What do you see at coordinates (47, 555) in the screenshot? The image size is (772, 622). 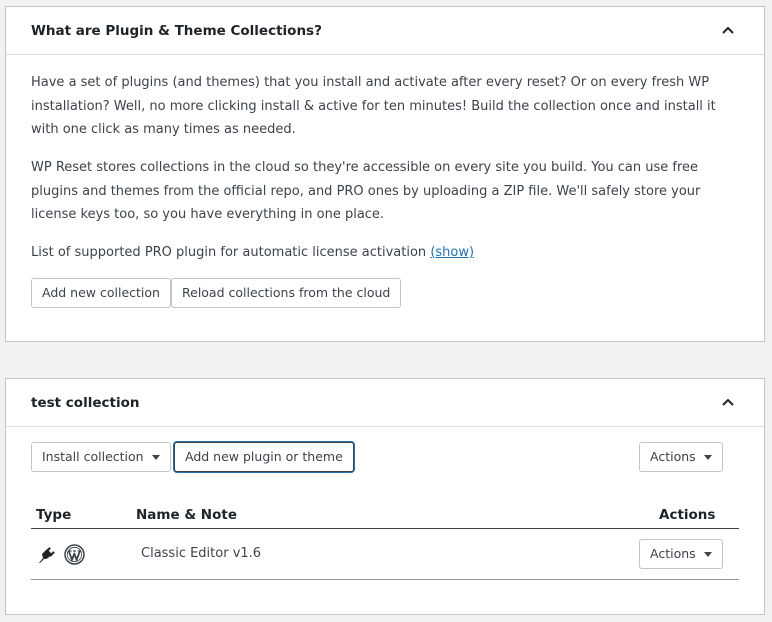 I see `plug-icon` at bounding box center [47, 555].